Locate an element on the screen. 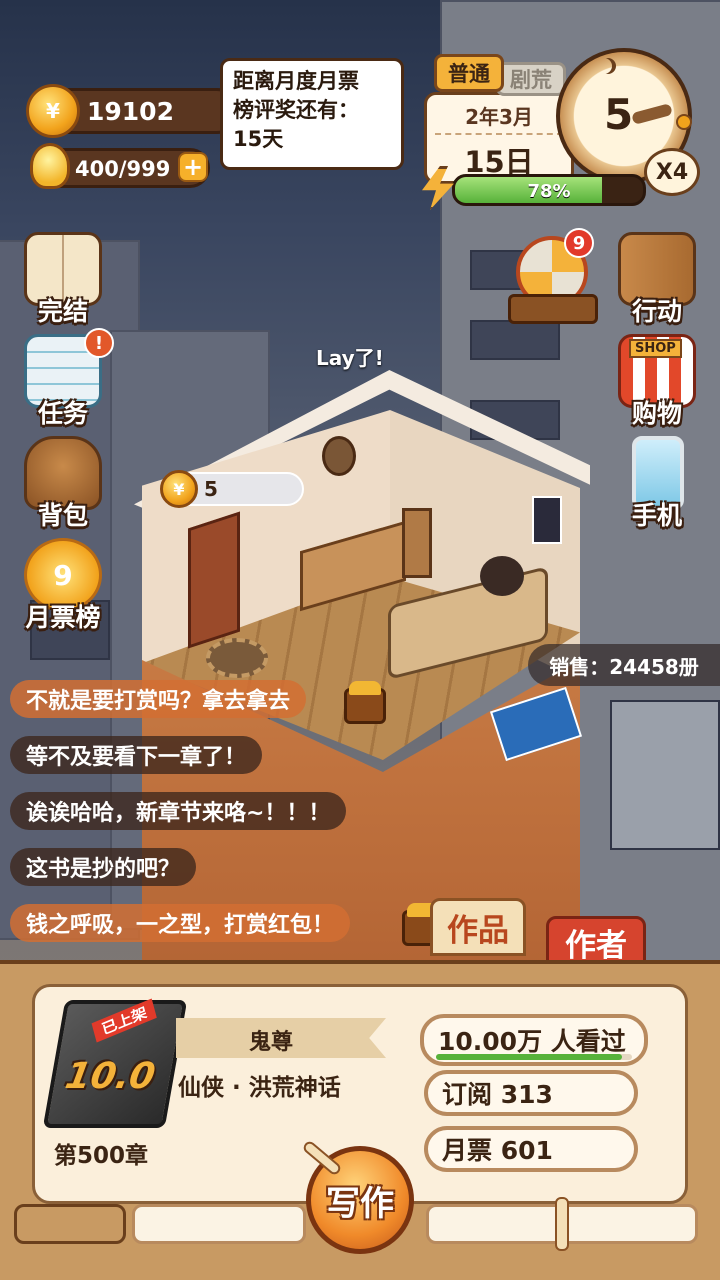 This screenshot has height=1280, width=720. menu-phone: 手机 is located at coordinates (657, 484).